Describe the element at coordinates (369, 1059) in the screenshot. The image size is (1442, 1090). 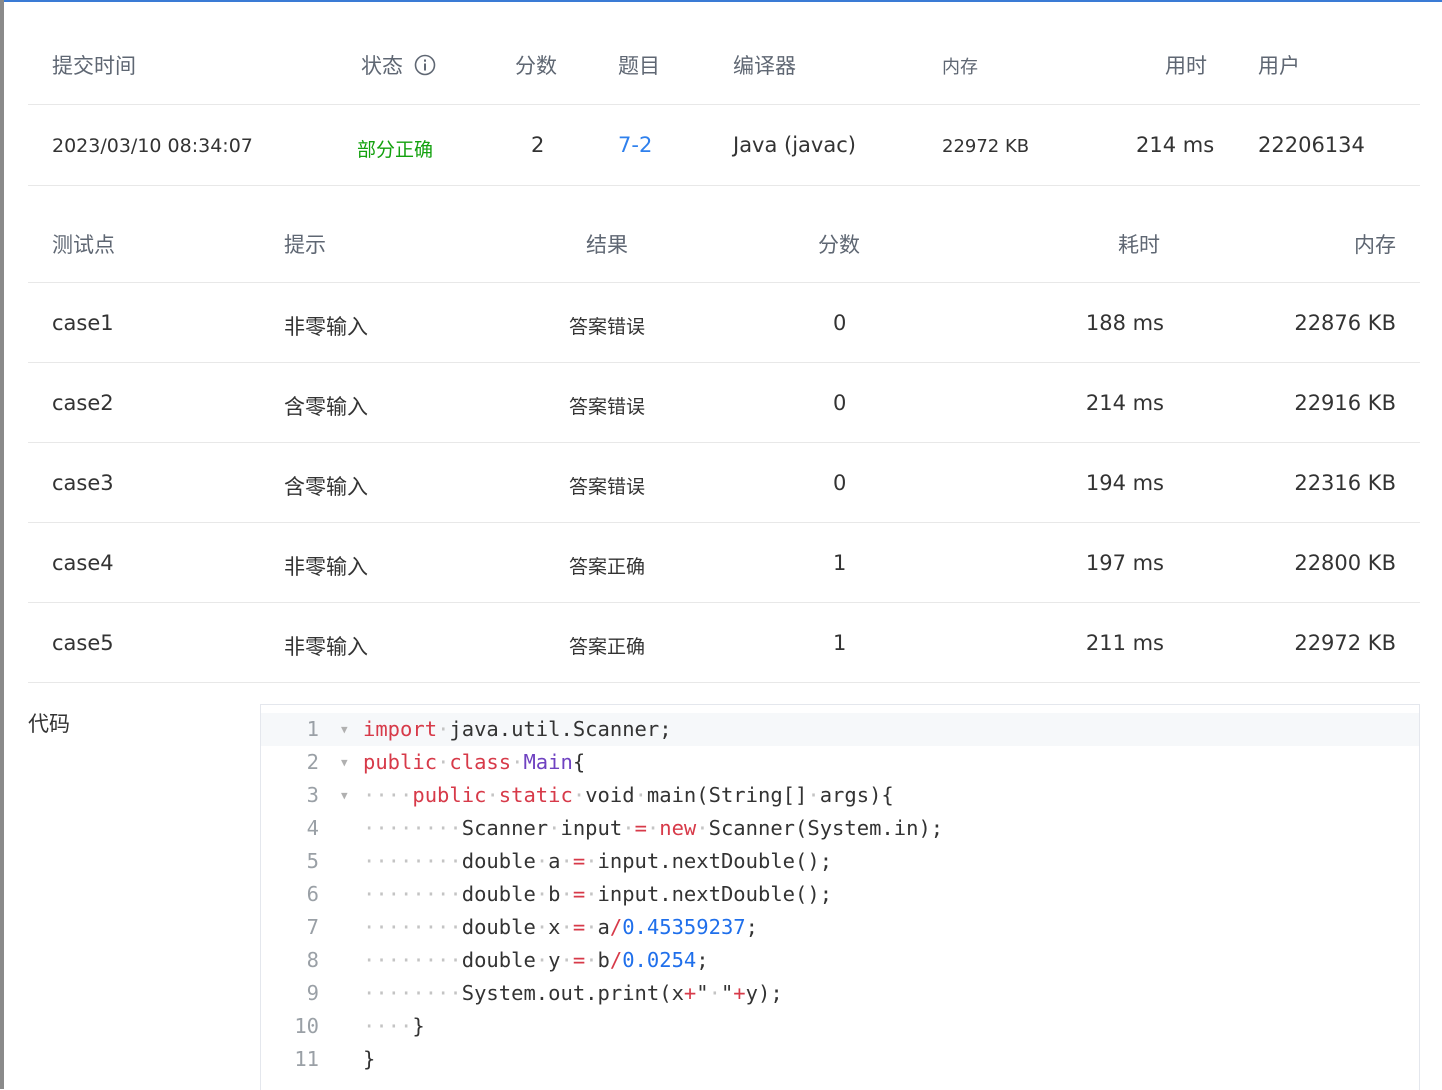
I see `code-text: }` at that location.